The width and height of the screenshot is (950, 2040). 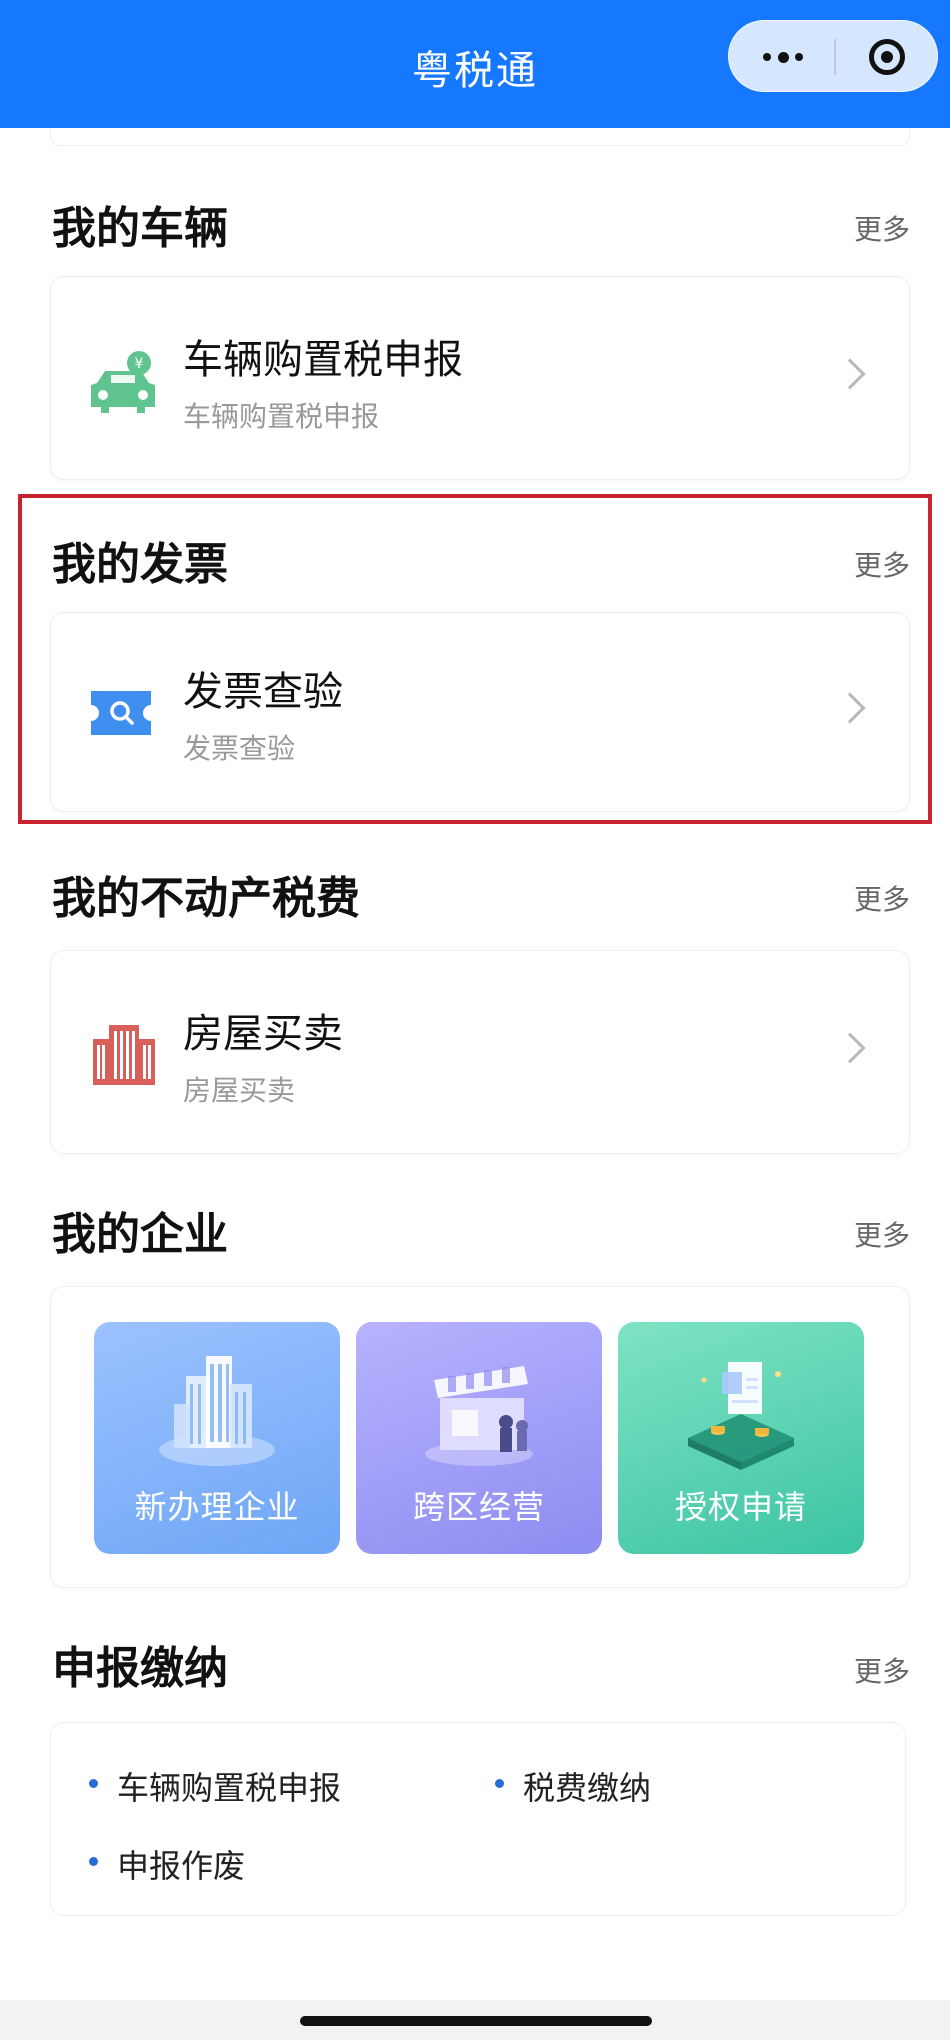 What do you see at coordinates (478, 1507) in the screenshot?
I see `tile-label: 跨区经营` at bounding box center [478, 1507].